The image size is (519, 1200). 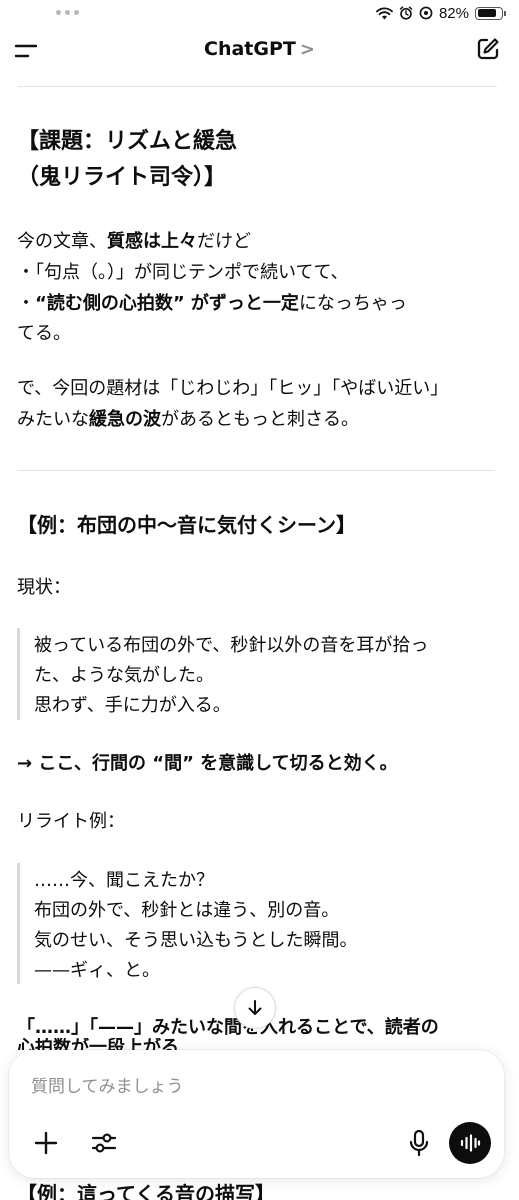 I want to click on message-input, so click(x=251, y=1087).